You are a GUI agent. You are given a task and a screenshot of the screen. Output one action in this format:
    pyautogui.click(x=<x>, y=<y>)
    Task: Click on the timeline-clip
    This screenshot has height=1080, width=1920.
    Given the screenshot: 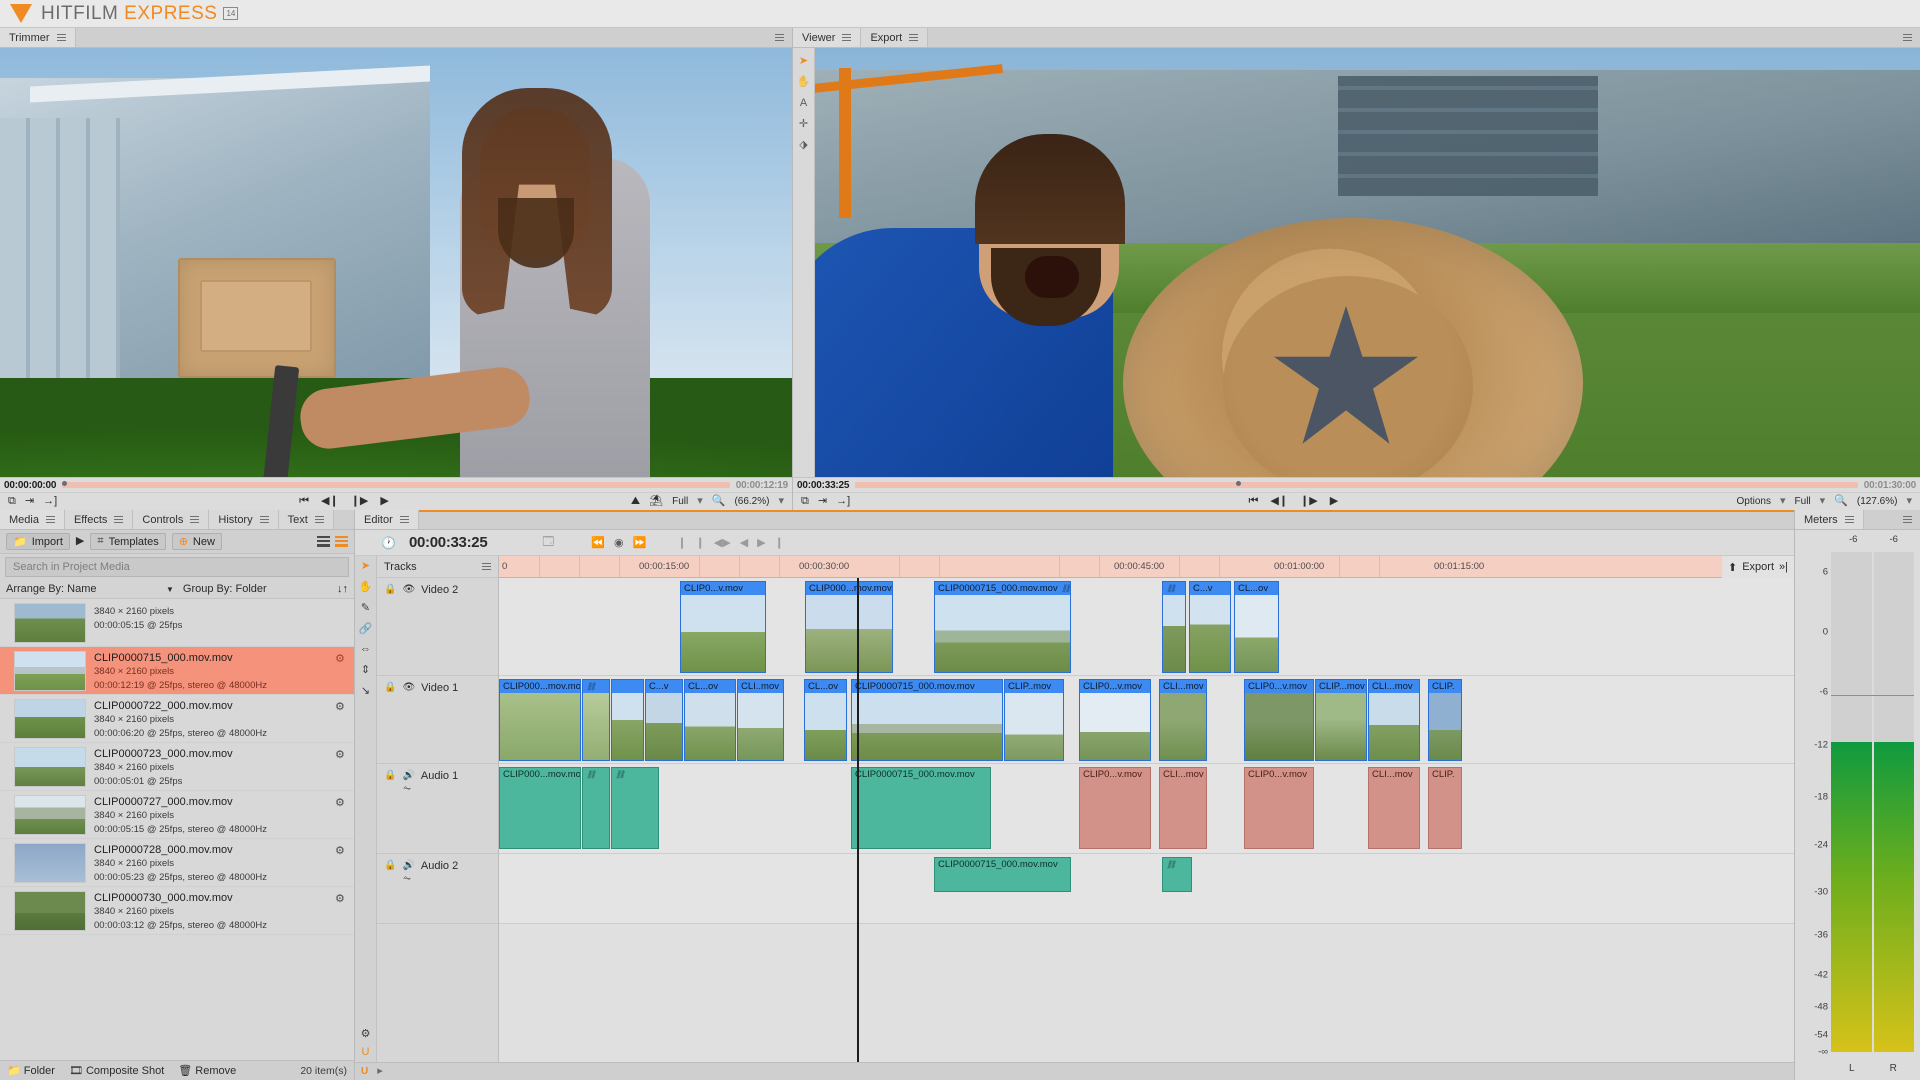 What is the action you would take?
    pyautogui.click(x=627, y=720)
    